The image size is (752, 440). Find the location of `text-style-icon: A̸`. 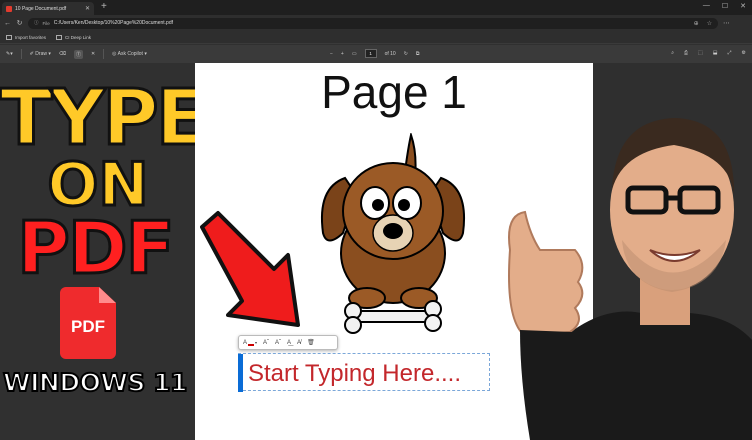

text-style-icon: A̸ is located at coordinates (299, 343).